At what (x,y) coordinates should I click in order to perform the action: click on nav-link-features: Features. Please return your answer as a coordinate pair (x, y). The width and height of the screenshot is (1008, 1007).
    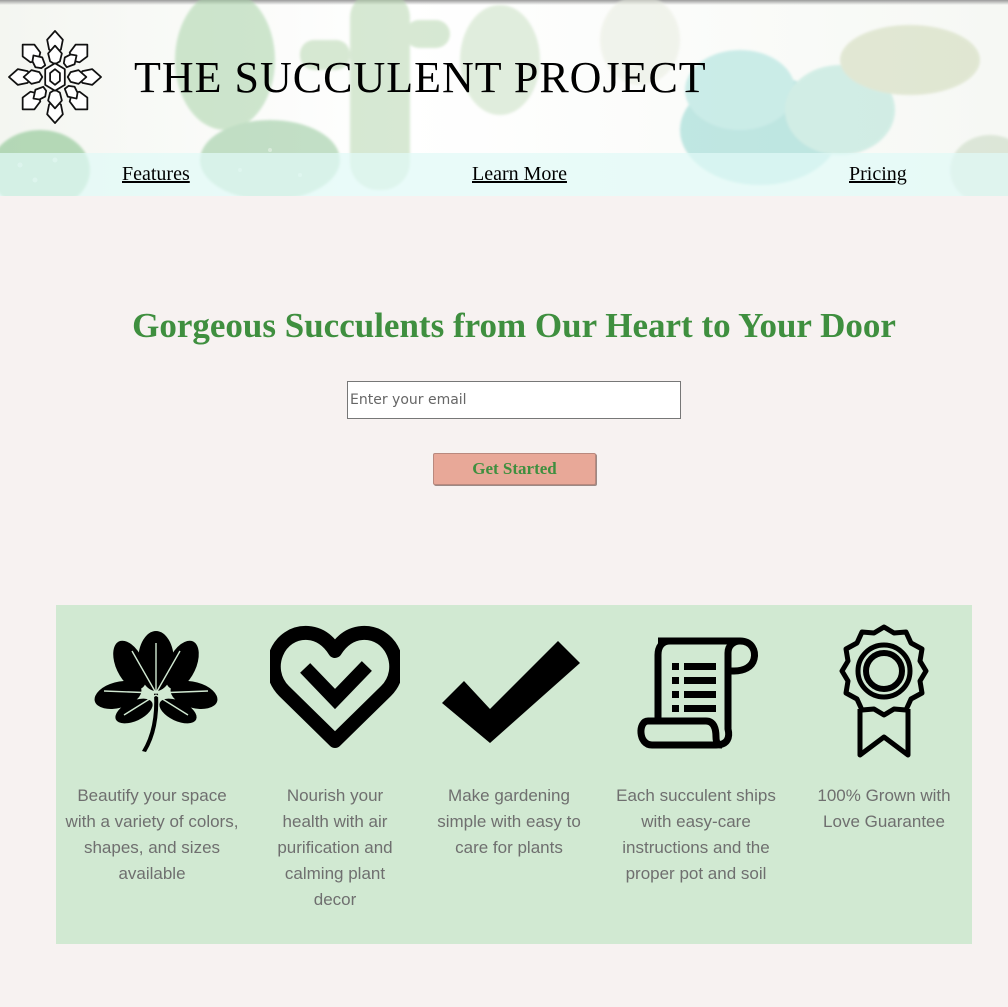
    Looking at the image, I should click on (156, 174).